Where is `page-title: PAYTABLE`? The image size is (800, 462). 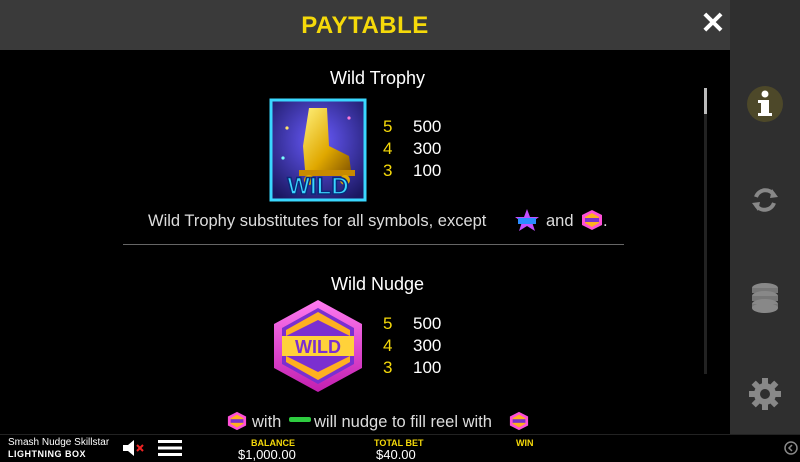
page-title: PAYTABLE is located at coordinates (365, 25).